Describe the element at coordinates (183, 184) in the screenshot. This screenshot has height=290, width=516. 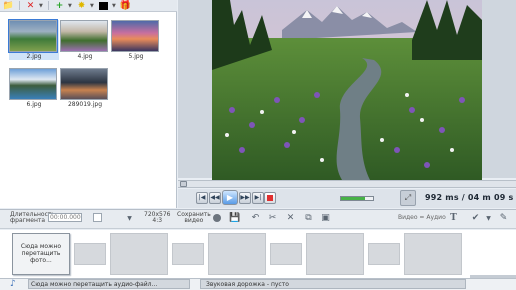
I see `seek-handle` at that location.